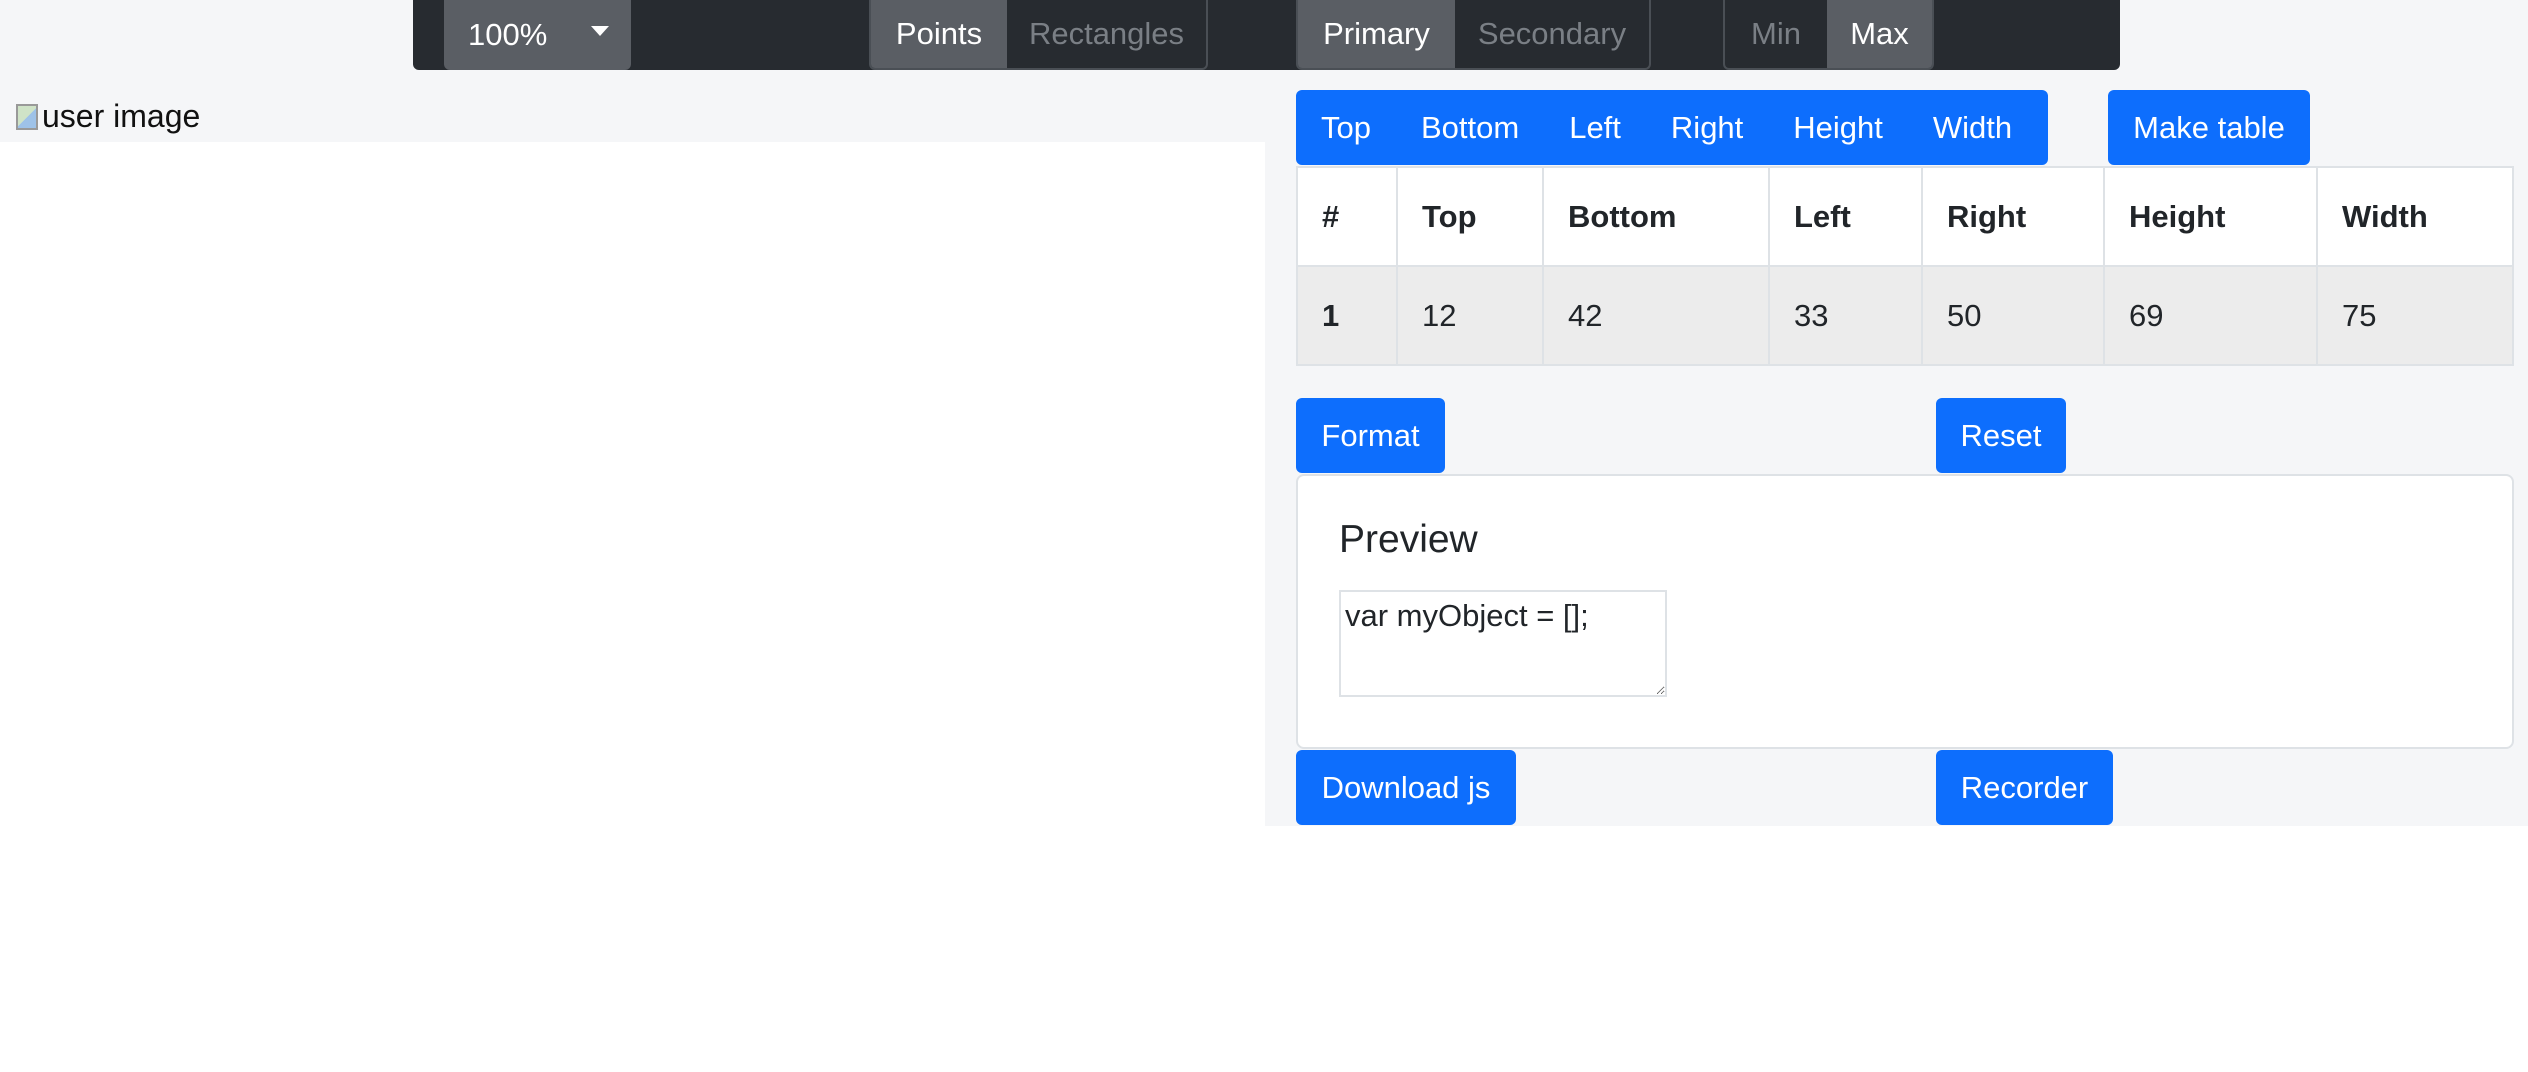 This screenshot has height=1072, width=2528. I want to click on mode-toggle: Points Rectangles, so click(1038, 35).